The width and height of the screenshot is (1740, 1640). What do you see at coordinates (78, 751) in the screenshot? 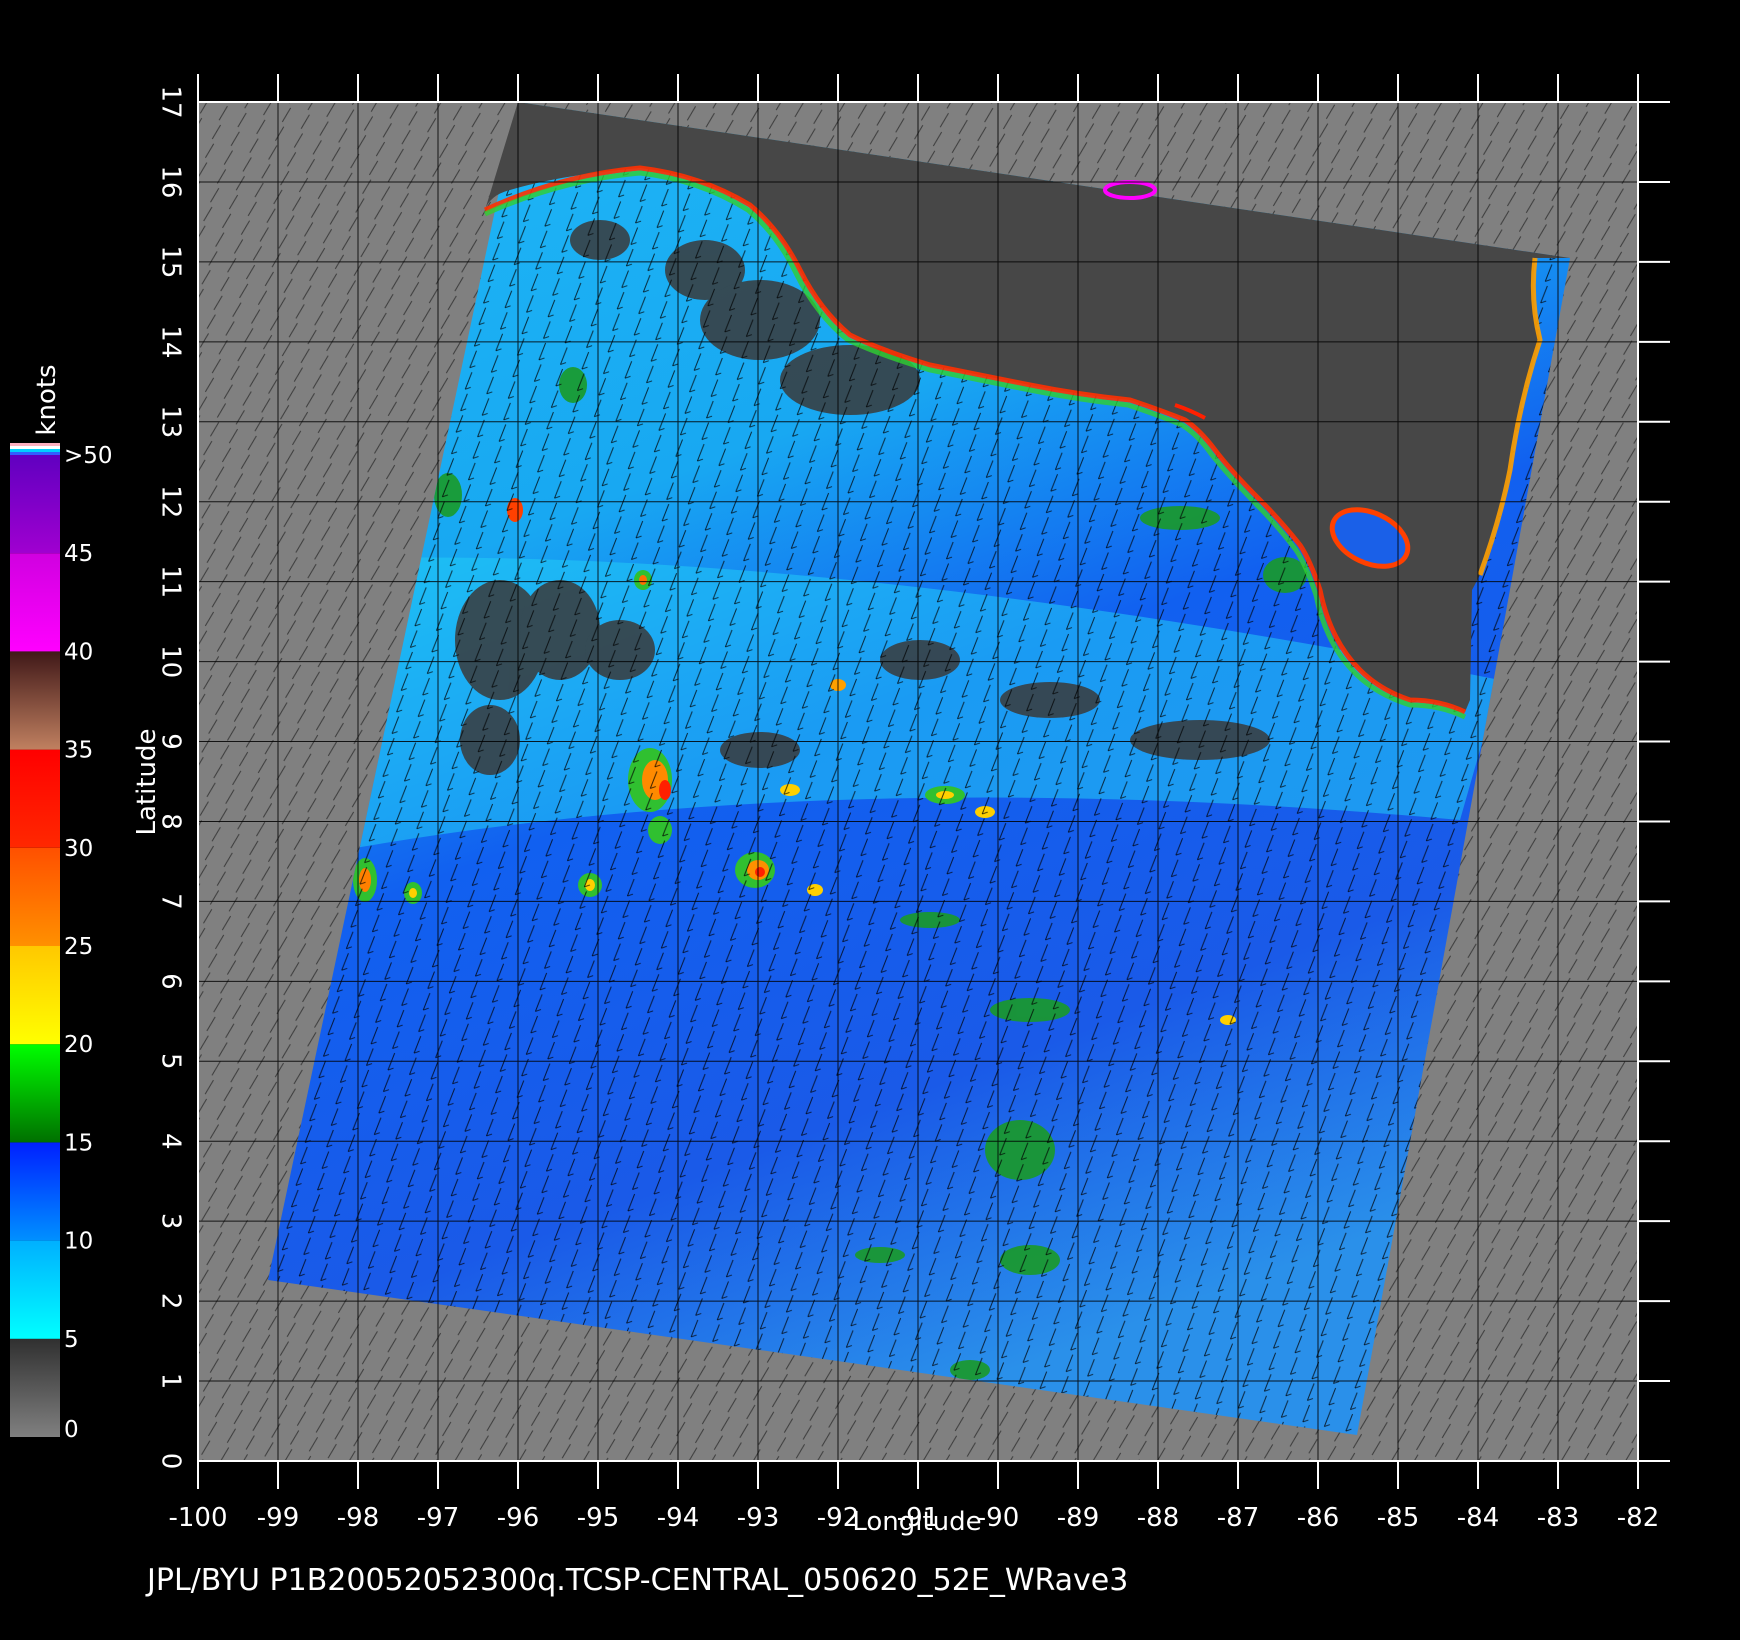
I see `colorbar-label: 35` at bounding box center [78, 751].